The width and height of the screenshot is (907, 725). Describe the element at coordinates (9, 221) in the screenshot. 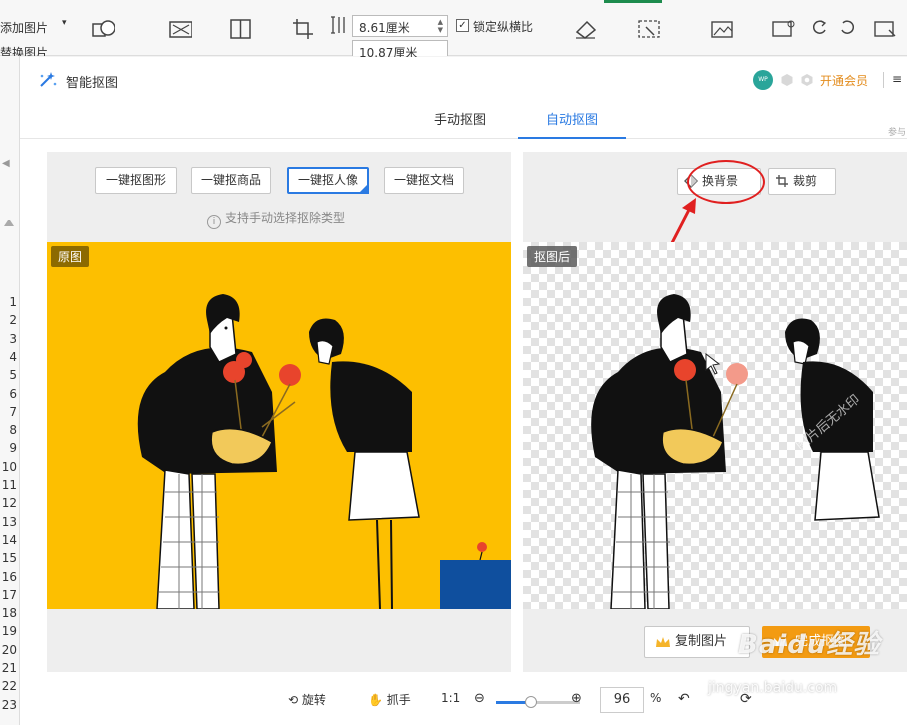

I see `collapse-icon` at that location.